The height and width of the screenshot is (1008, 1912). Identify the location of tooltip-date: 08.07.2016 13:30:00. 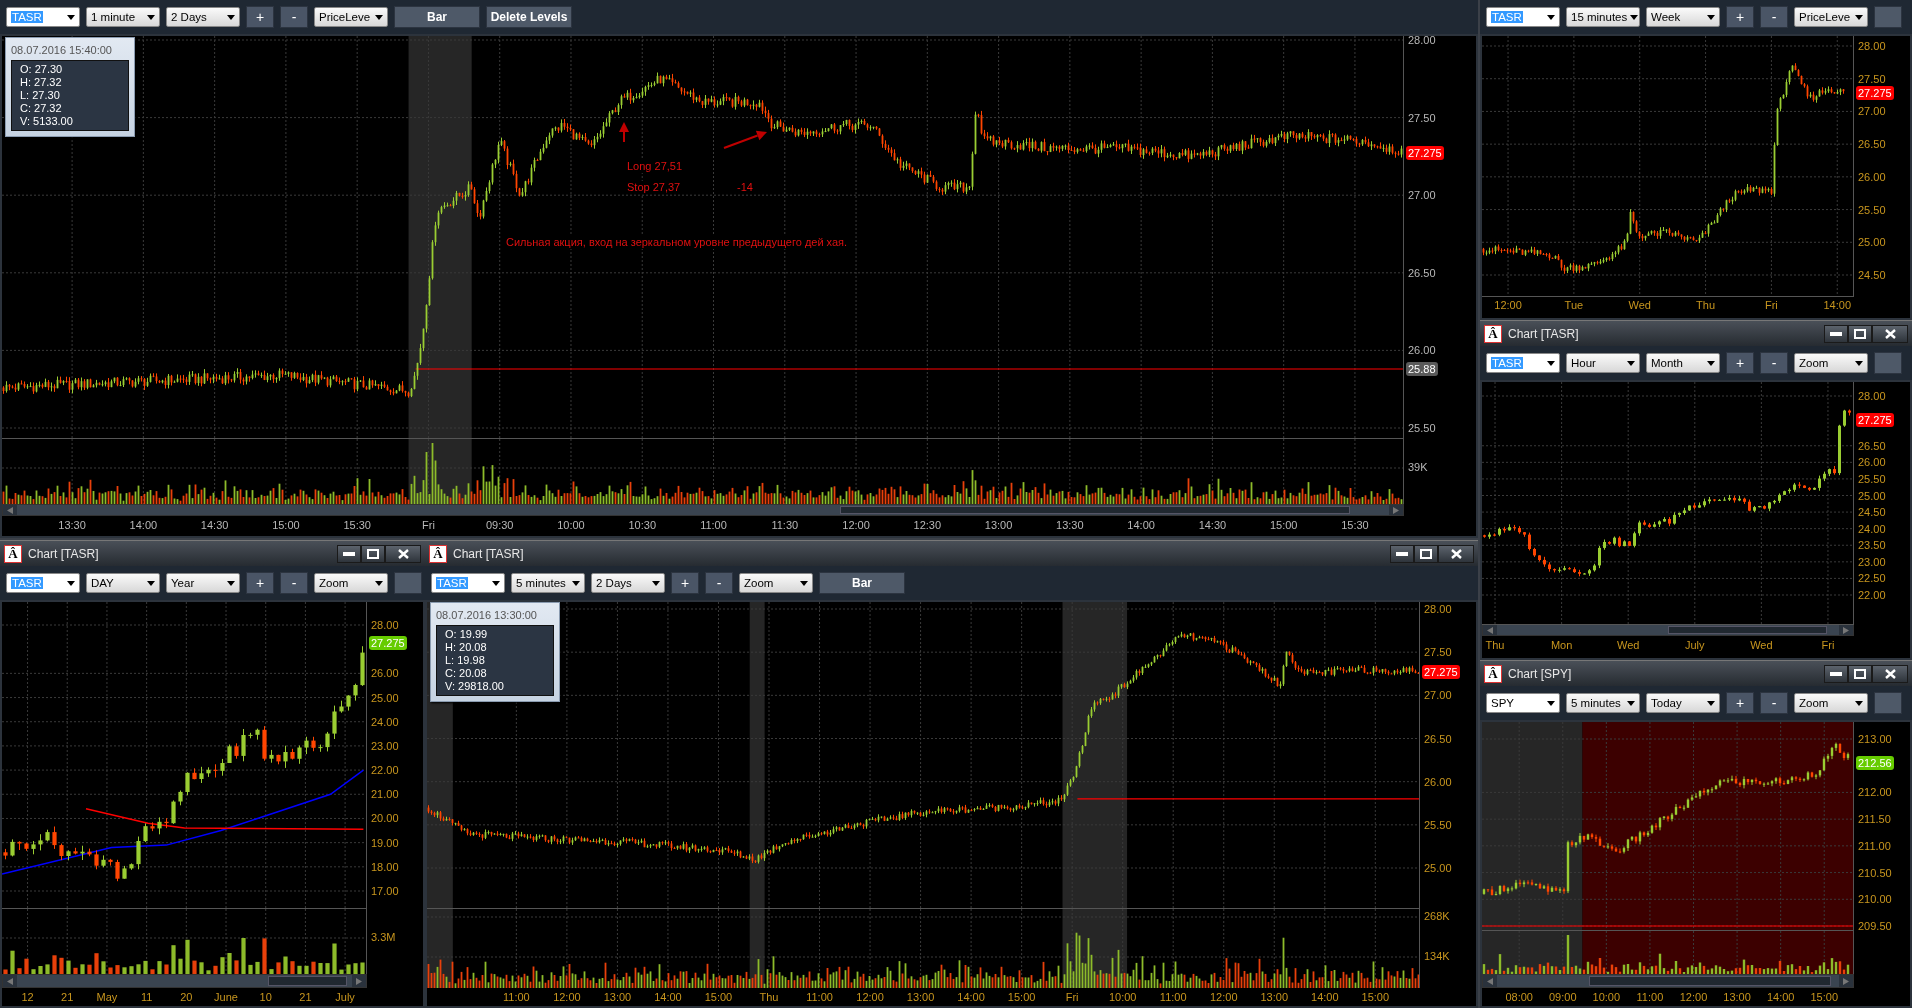
(487, 615).